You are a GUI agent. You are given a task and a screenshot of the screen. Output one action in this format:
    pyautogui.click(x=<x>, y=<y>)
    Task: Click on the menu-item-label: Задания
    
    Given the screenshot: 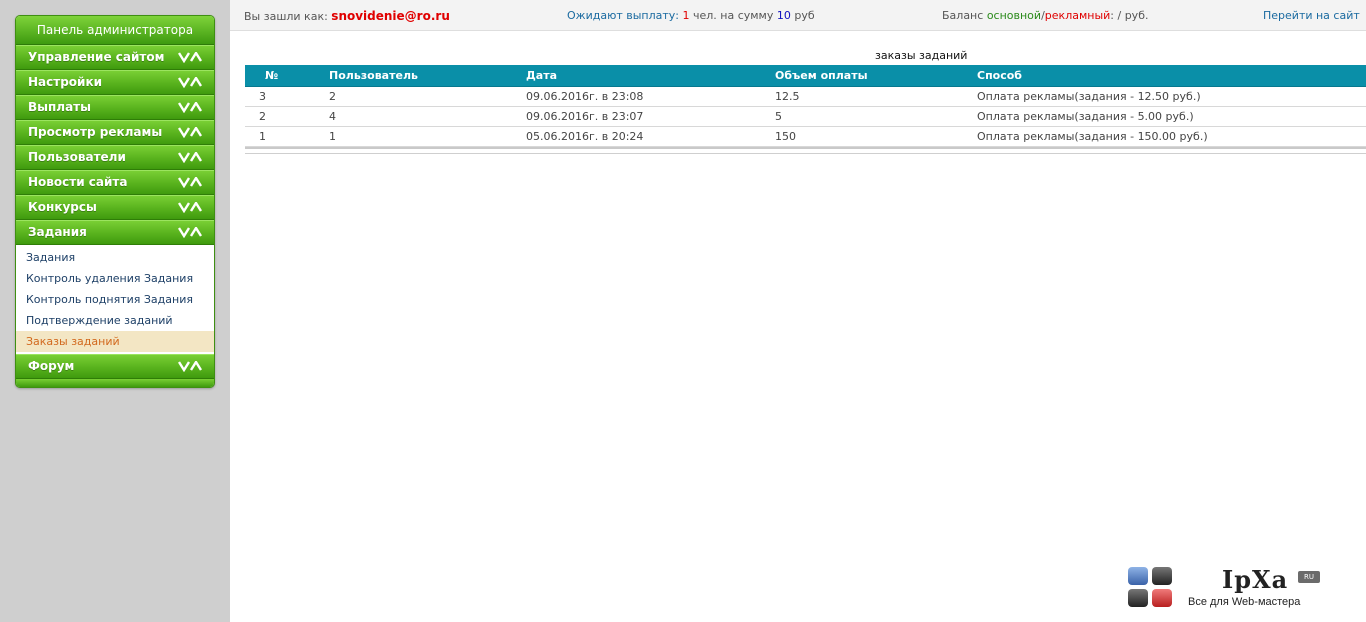 What is the action you would take?
    pyautogui.click(x=57, y=232)
    